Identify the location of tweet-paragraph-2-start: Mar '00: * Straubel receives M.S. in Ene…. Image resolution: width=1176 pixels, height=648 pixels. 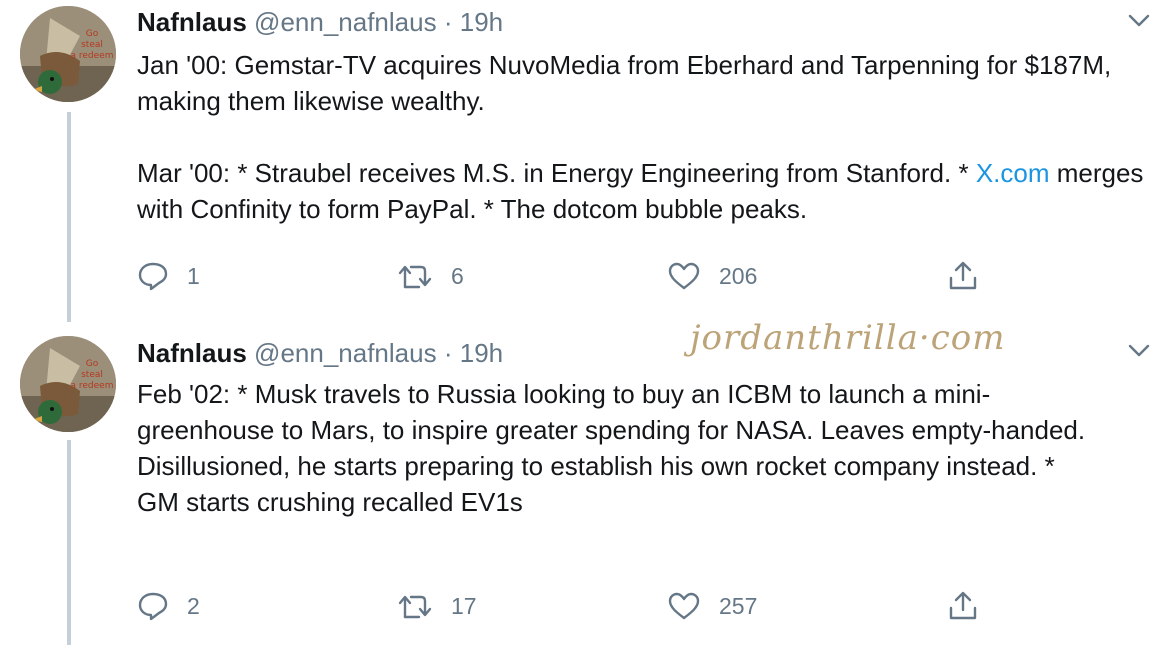
(553, 173).